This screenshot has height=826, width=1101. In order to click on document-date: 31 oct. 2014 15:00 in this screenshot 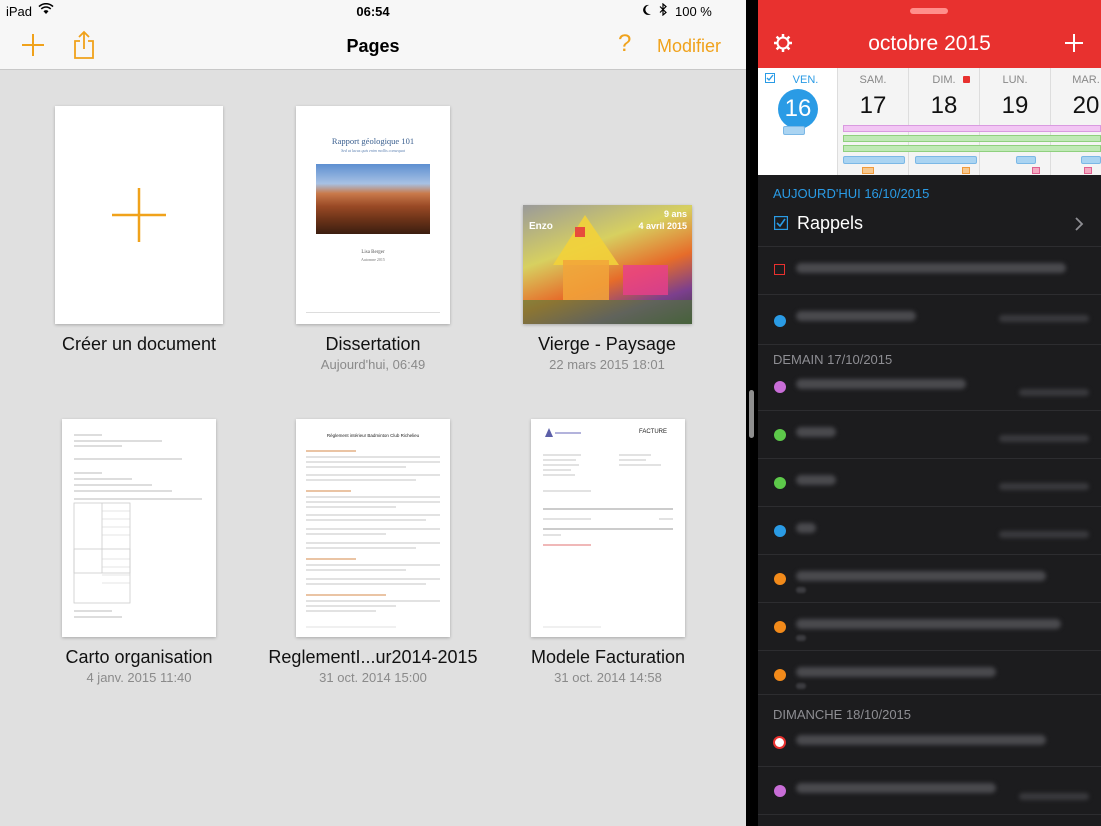, I will do `click(373, 677)`.